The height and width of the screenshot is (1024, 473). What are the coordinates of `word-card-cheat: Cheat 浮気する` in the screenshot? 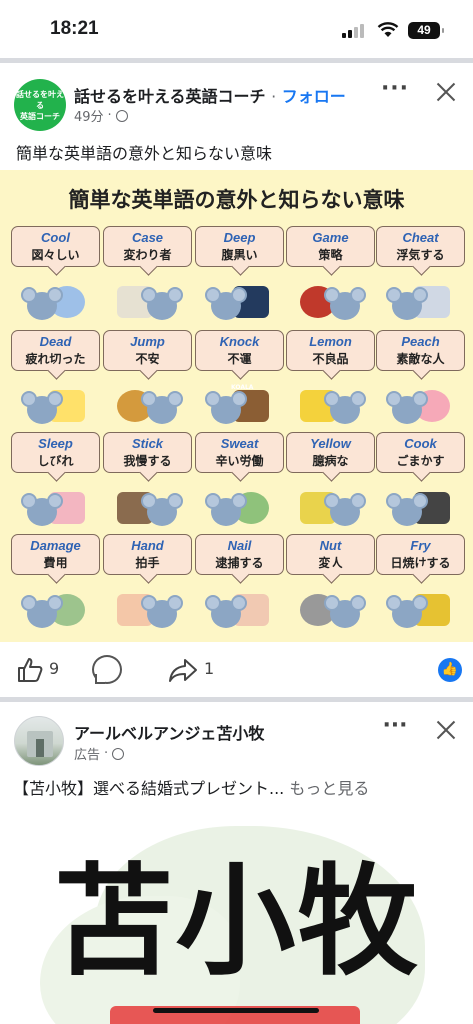 It's located at (420, 246).